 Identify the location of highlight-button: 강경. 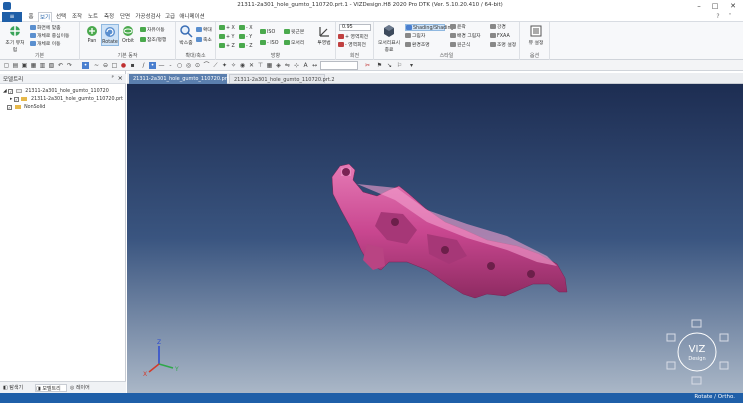
(498, 27).